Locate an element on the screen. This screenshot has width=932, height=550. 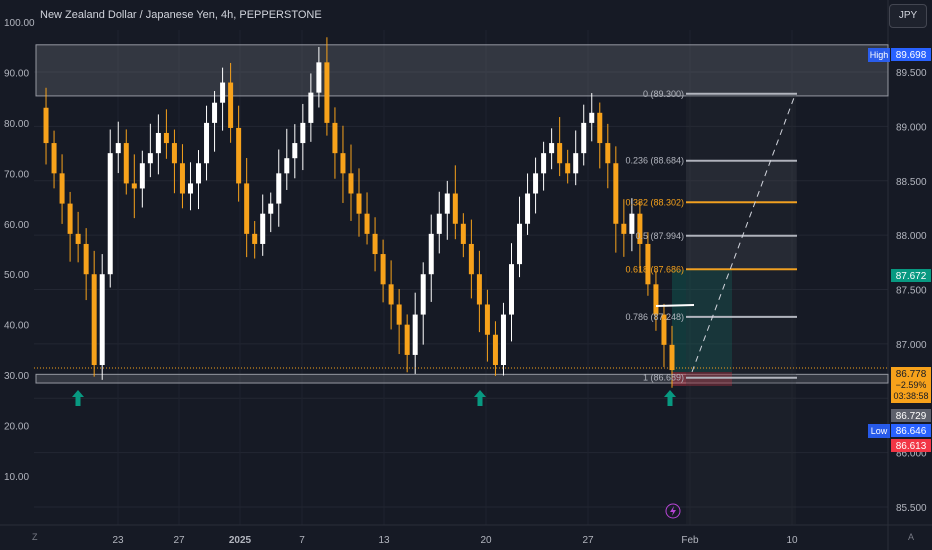
price-badge-value: 86.729 is located at coordinates (911, 416).